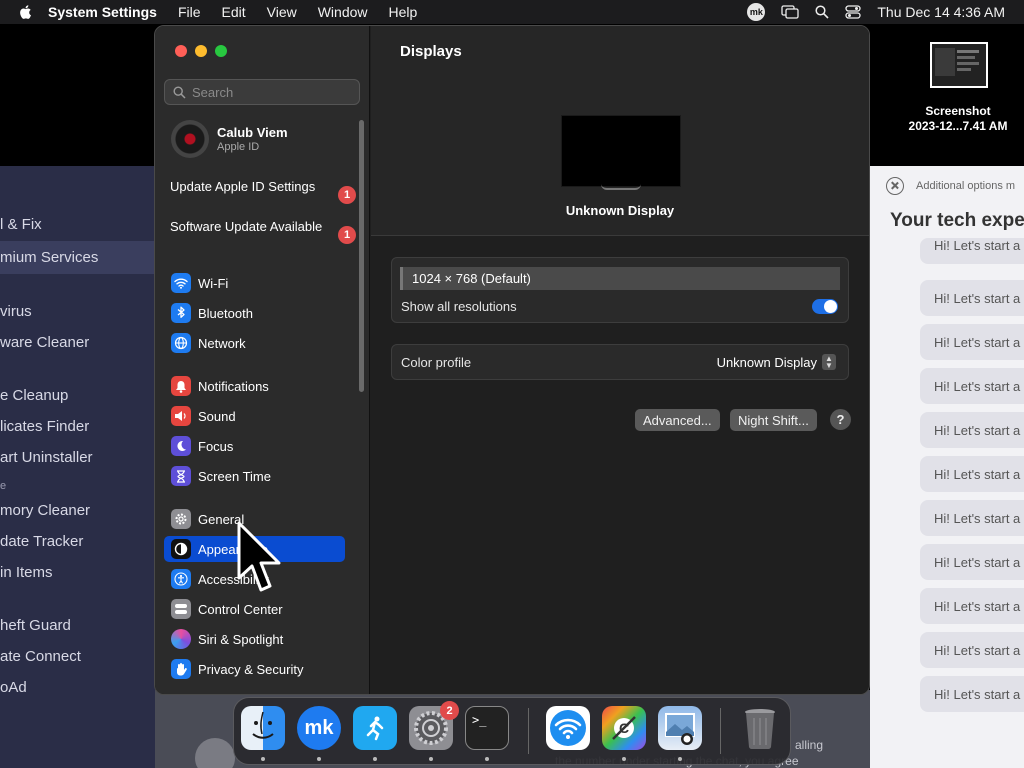  Describe the element at coordinates (957, 220) in the screenshot. I see `chat-heading: Your tech expe` at that location.